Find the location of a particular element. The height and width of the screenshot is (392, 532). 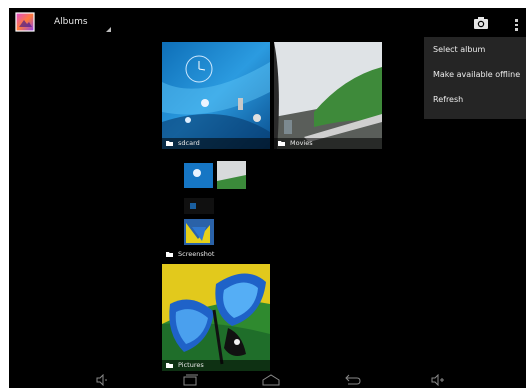

album-screenshot: Screenshot is located at coordinates (216, 206).